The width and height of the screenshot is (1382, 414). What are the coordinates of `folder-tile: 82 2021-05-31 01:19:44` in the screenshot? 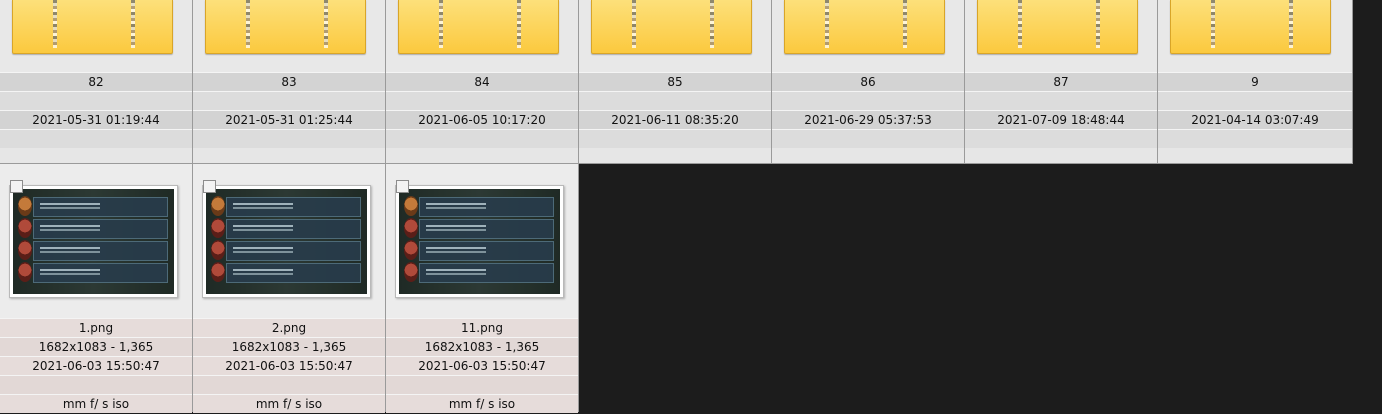 It's located at (96, 82).